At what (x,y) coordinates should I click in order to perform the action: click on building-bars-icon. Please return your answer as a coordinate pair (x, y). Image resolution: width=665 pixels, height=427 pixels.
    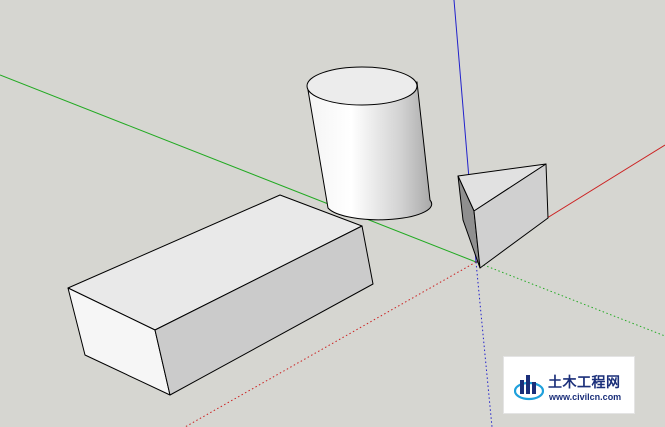
    Looking at the image, I should click on (529, 388).